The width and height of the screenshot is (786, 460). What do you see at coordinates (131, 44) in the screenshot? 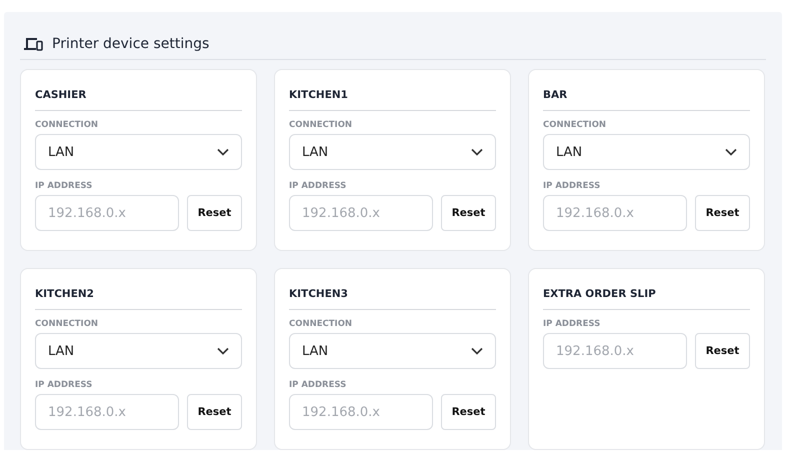
I see `panel-title: Printer device settings` at bounding box center [131, 44].